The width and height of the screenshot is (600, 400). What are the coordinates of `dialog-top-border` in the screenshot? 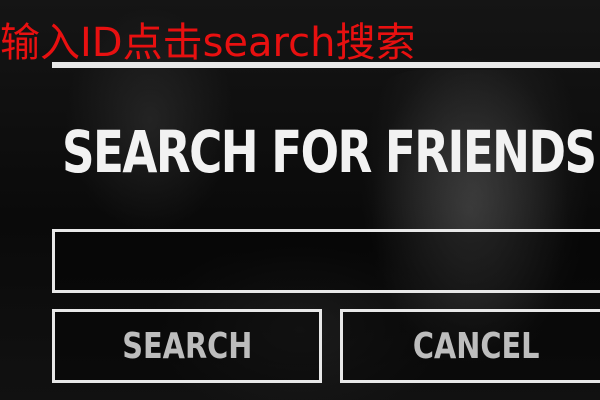 It's located at (326, 65).